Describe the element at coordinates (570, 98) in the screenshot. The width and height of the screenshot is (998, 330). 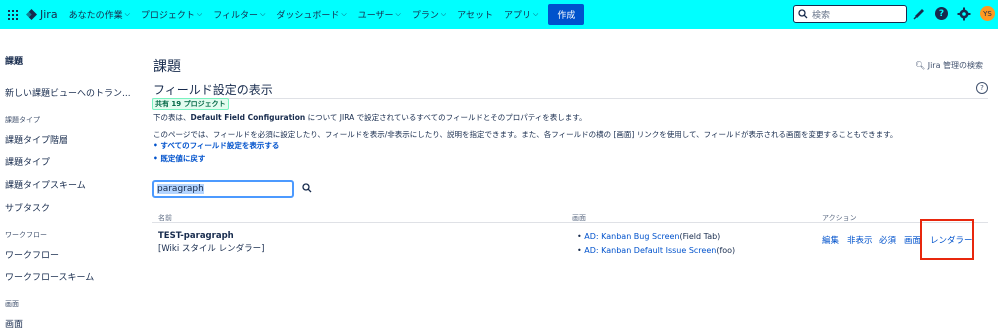
I see `divider` at that location.